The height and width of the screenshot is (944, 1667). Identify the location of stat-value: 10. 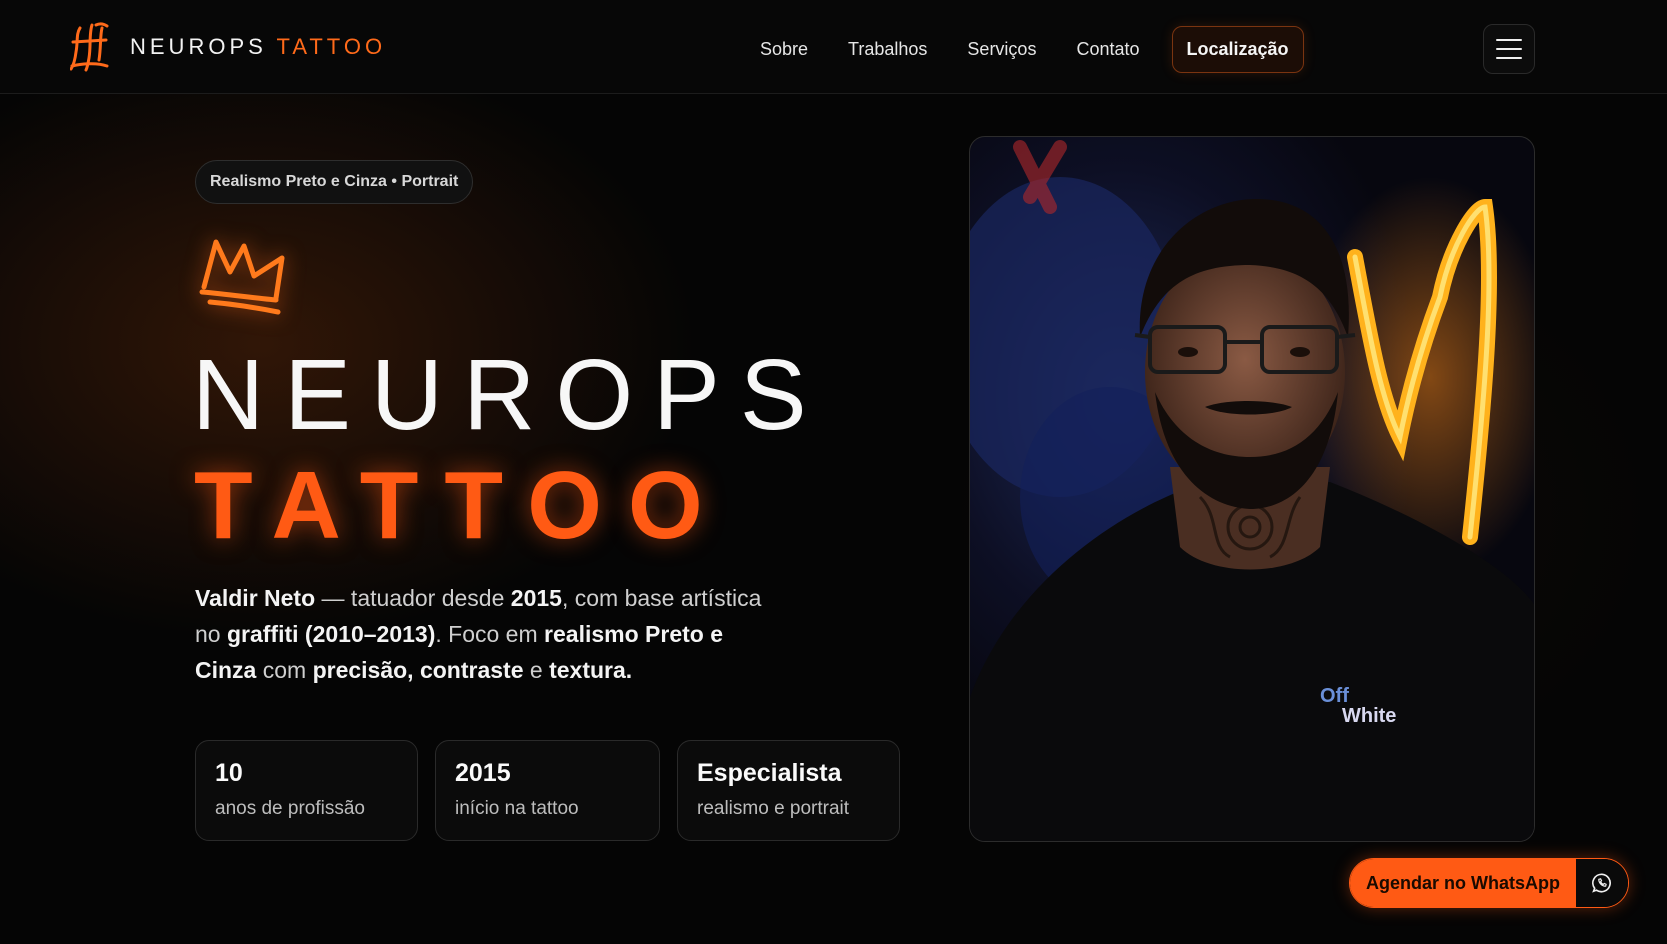
(229, 773).